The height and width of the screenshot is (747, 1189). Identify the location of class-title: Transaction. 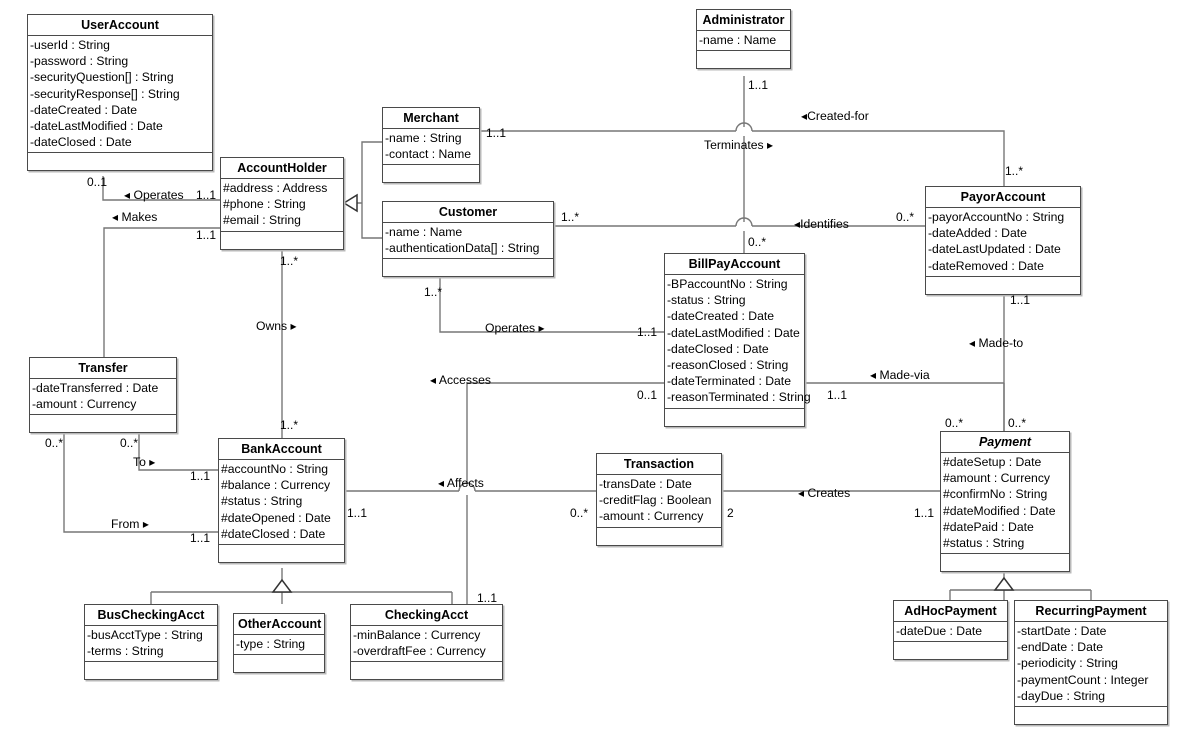
(659, 464).